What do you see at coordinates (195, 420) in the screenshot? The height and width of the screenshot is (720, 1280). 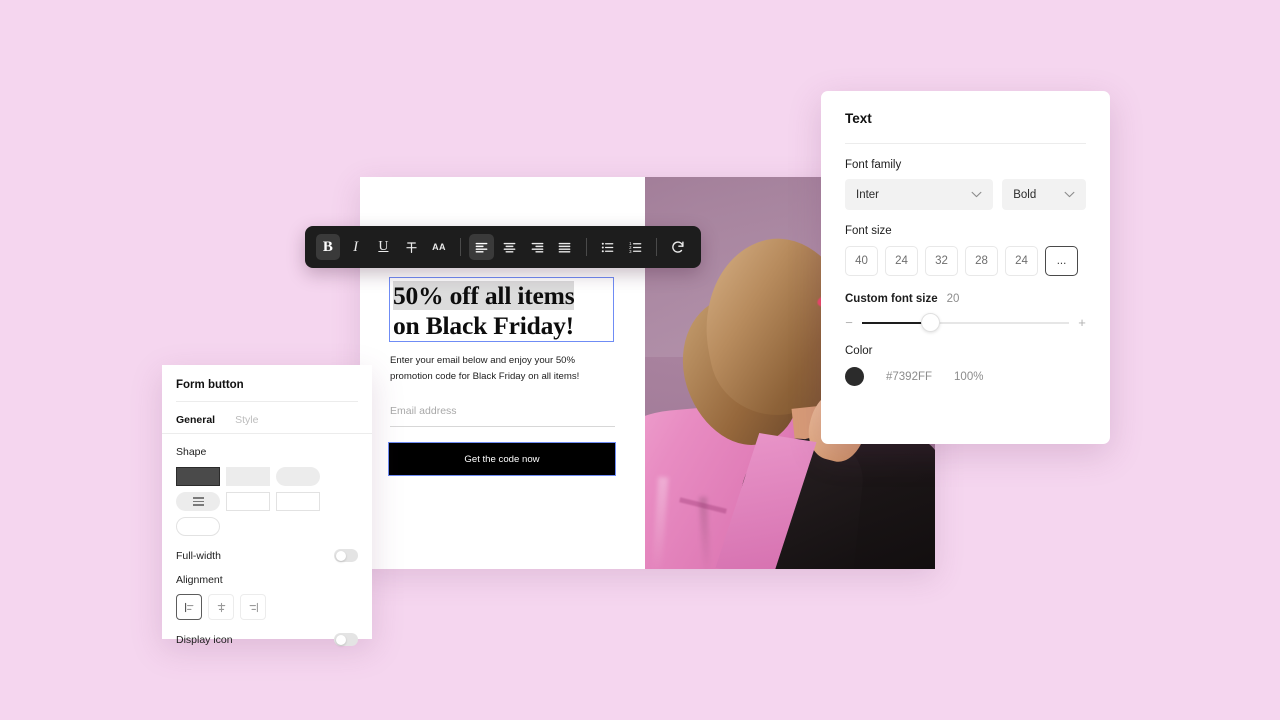 I see `tab-general: General` at bounding box center [195, 420].